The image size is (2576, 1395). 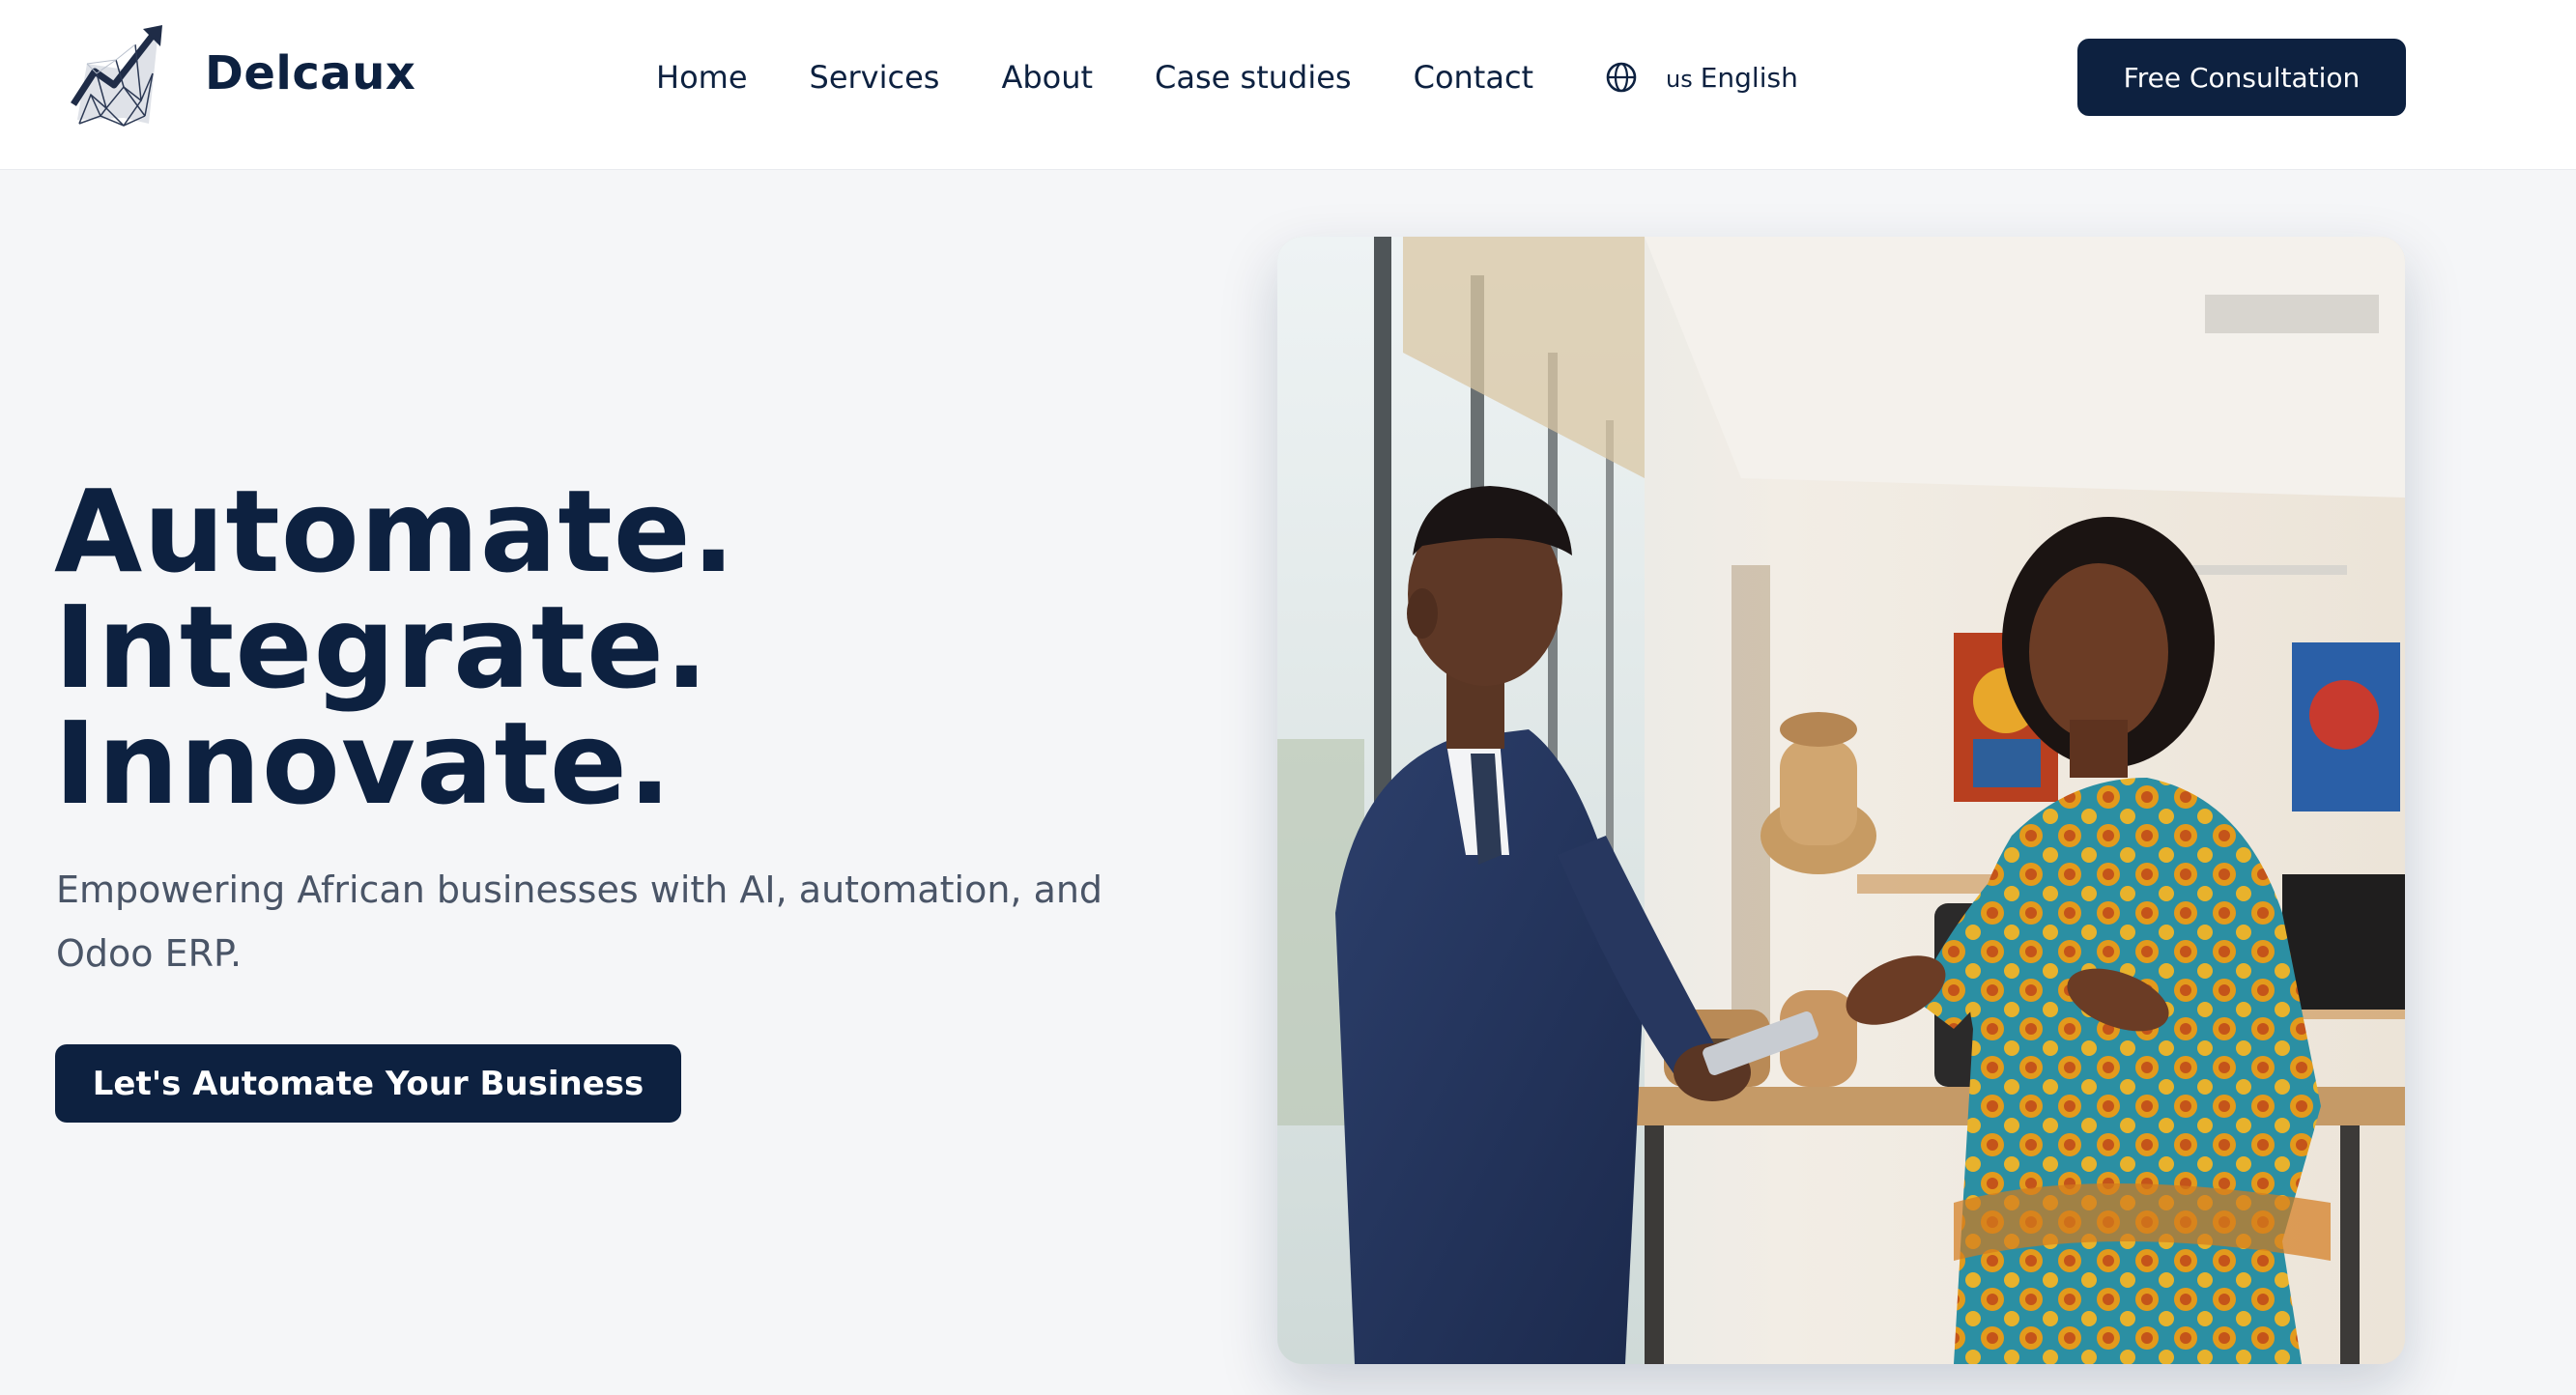 What do you see at coordinates (1474, 77) in the screenshot?
I see `nav-link-contact: Contact` at bounding box center [1474, 77].